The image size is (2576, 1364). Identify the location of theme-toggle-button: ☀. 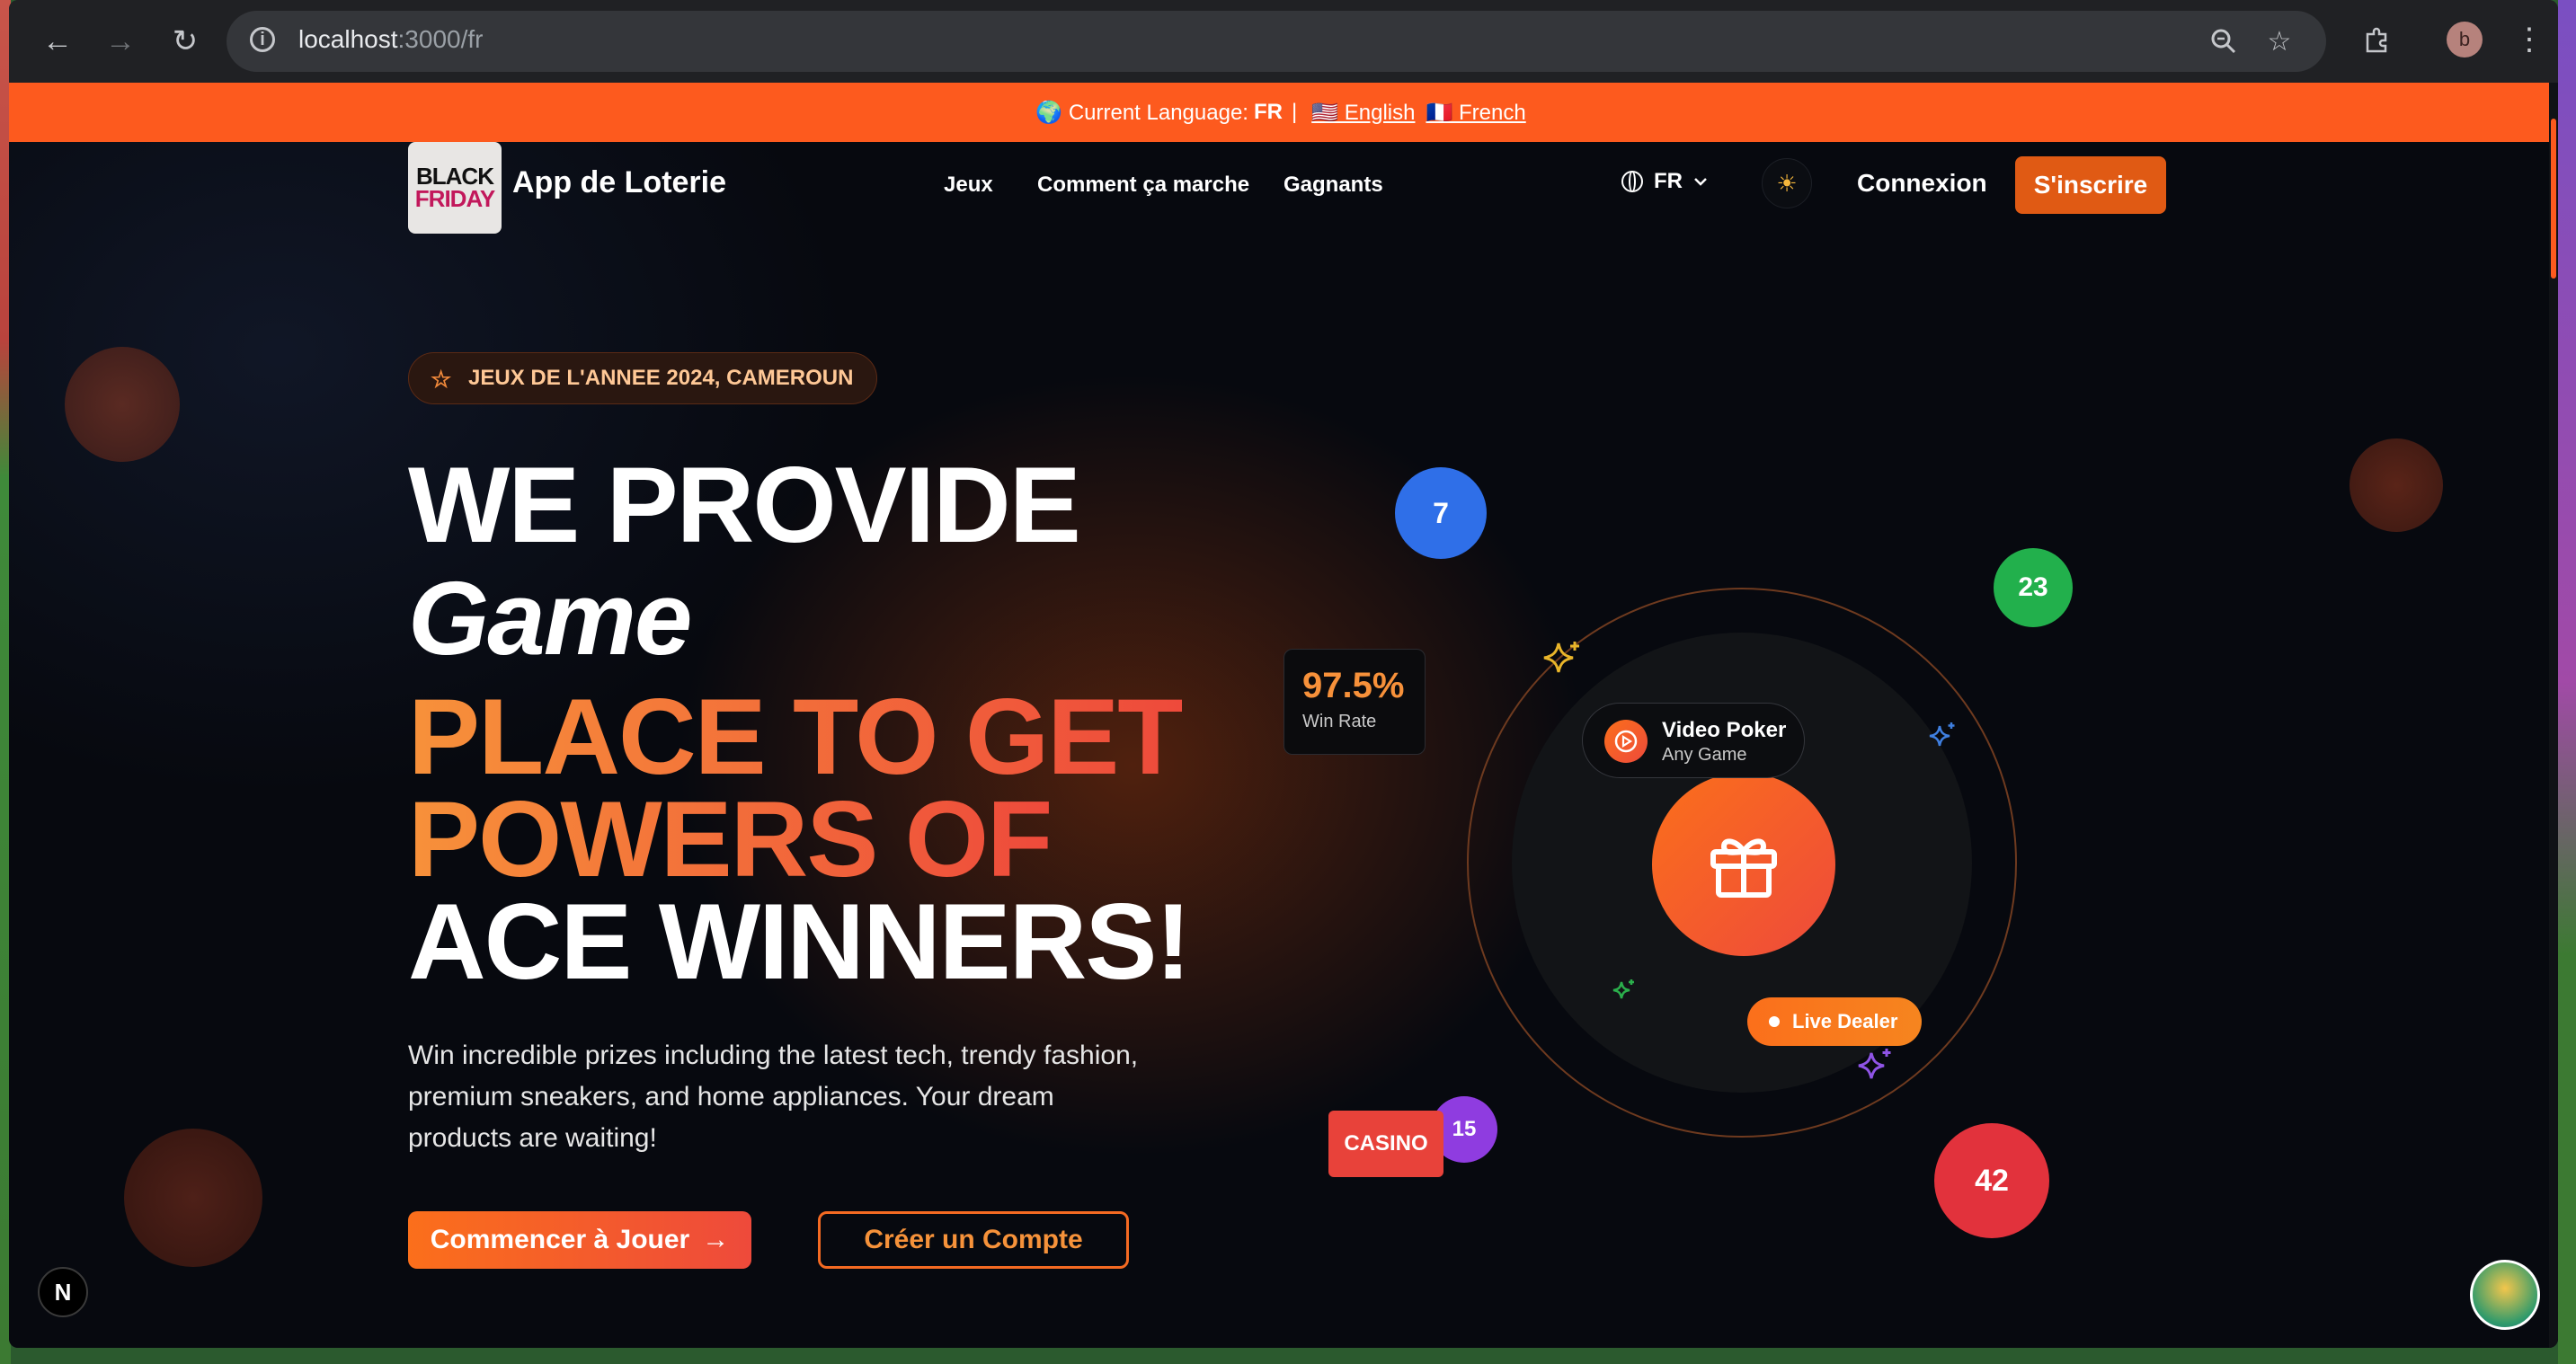
(1787, 183).